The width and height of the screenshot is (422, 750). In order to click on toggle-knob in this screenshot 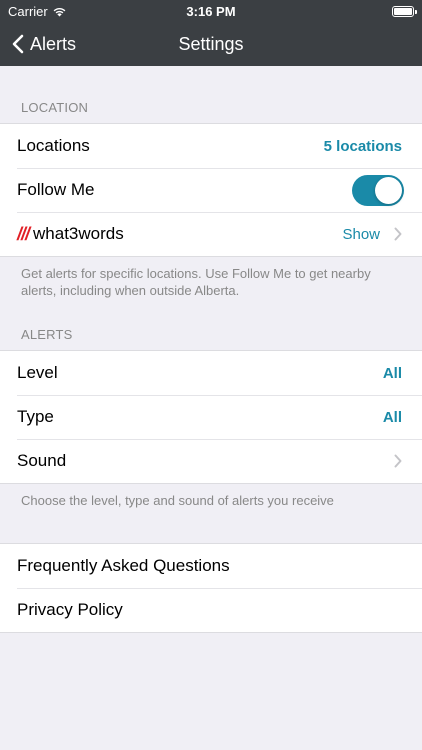, I will do `click(388, 190)`.